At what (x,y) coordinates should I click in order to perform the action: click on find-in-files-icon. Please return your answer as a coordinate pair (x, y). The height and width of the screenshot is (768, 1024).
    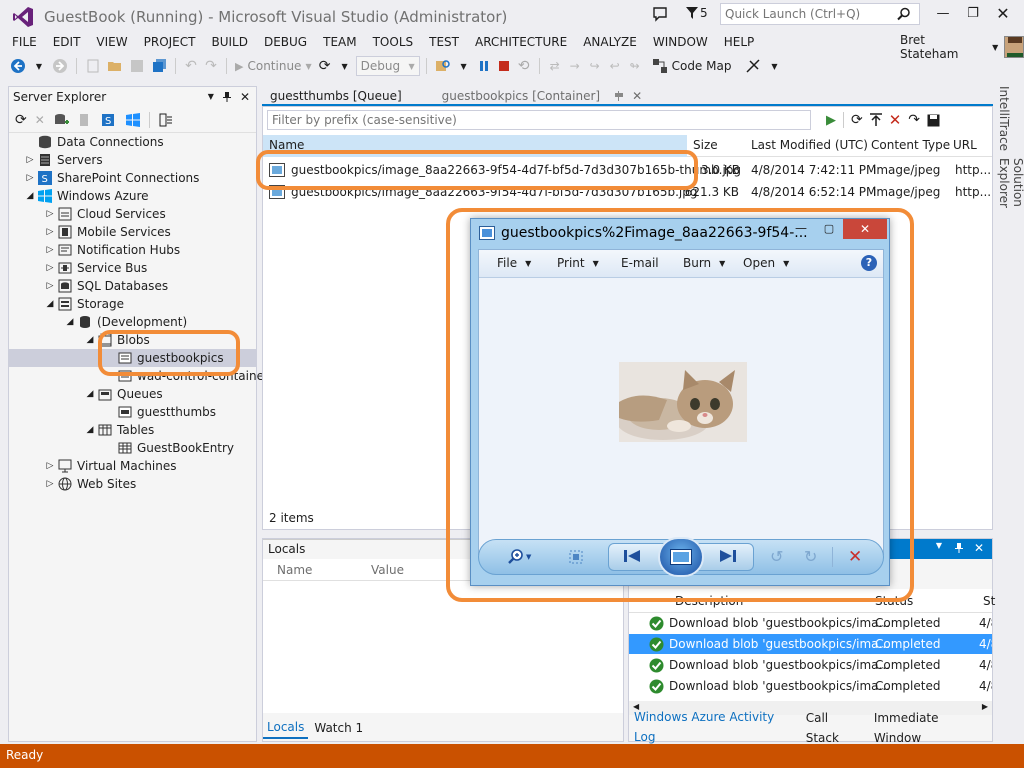
    Looking at the image, I should click on (443, 66).